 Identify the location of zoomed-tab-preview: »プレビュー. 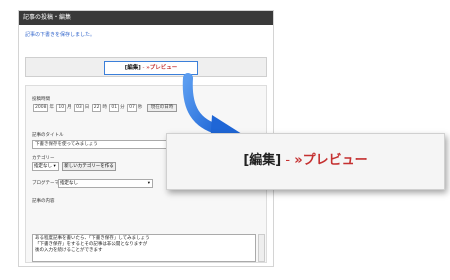
(331, 160).